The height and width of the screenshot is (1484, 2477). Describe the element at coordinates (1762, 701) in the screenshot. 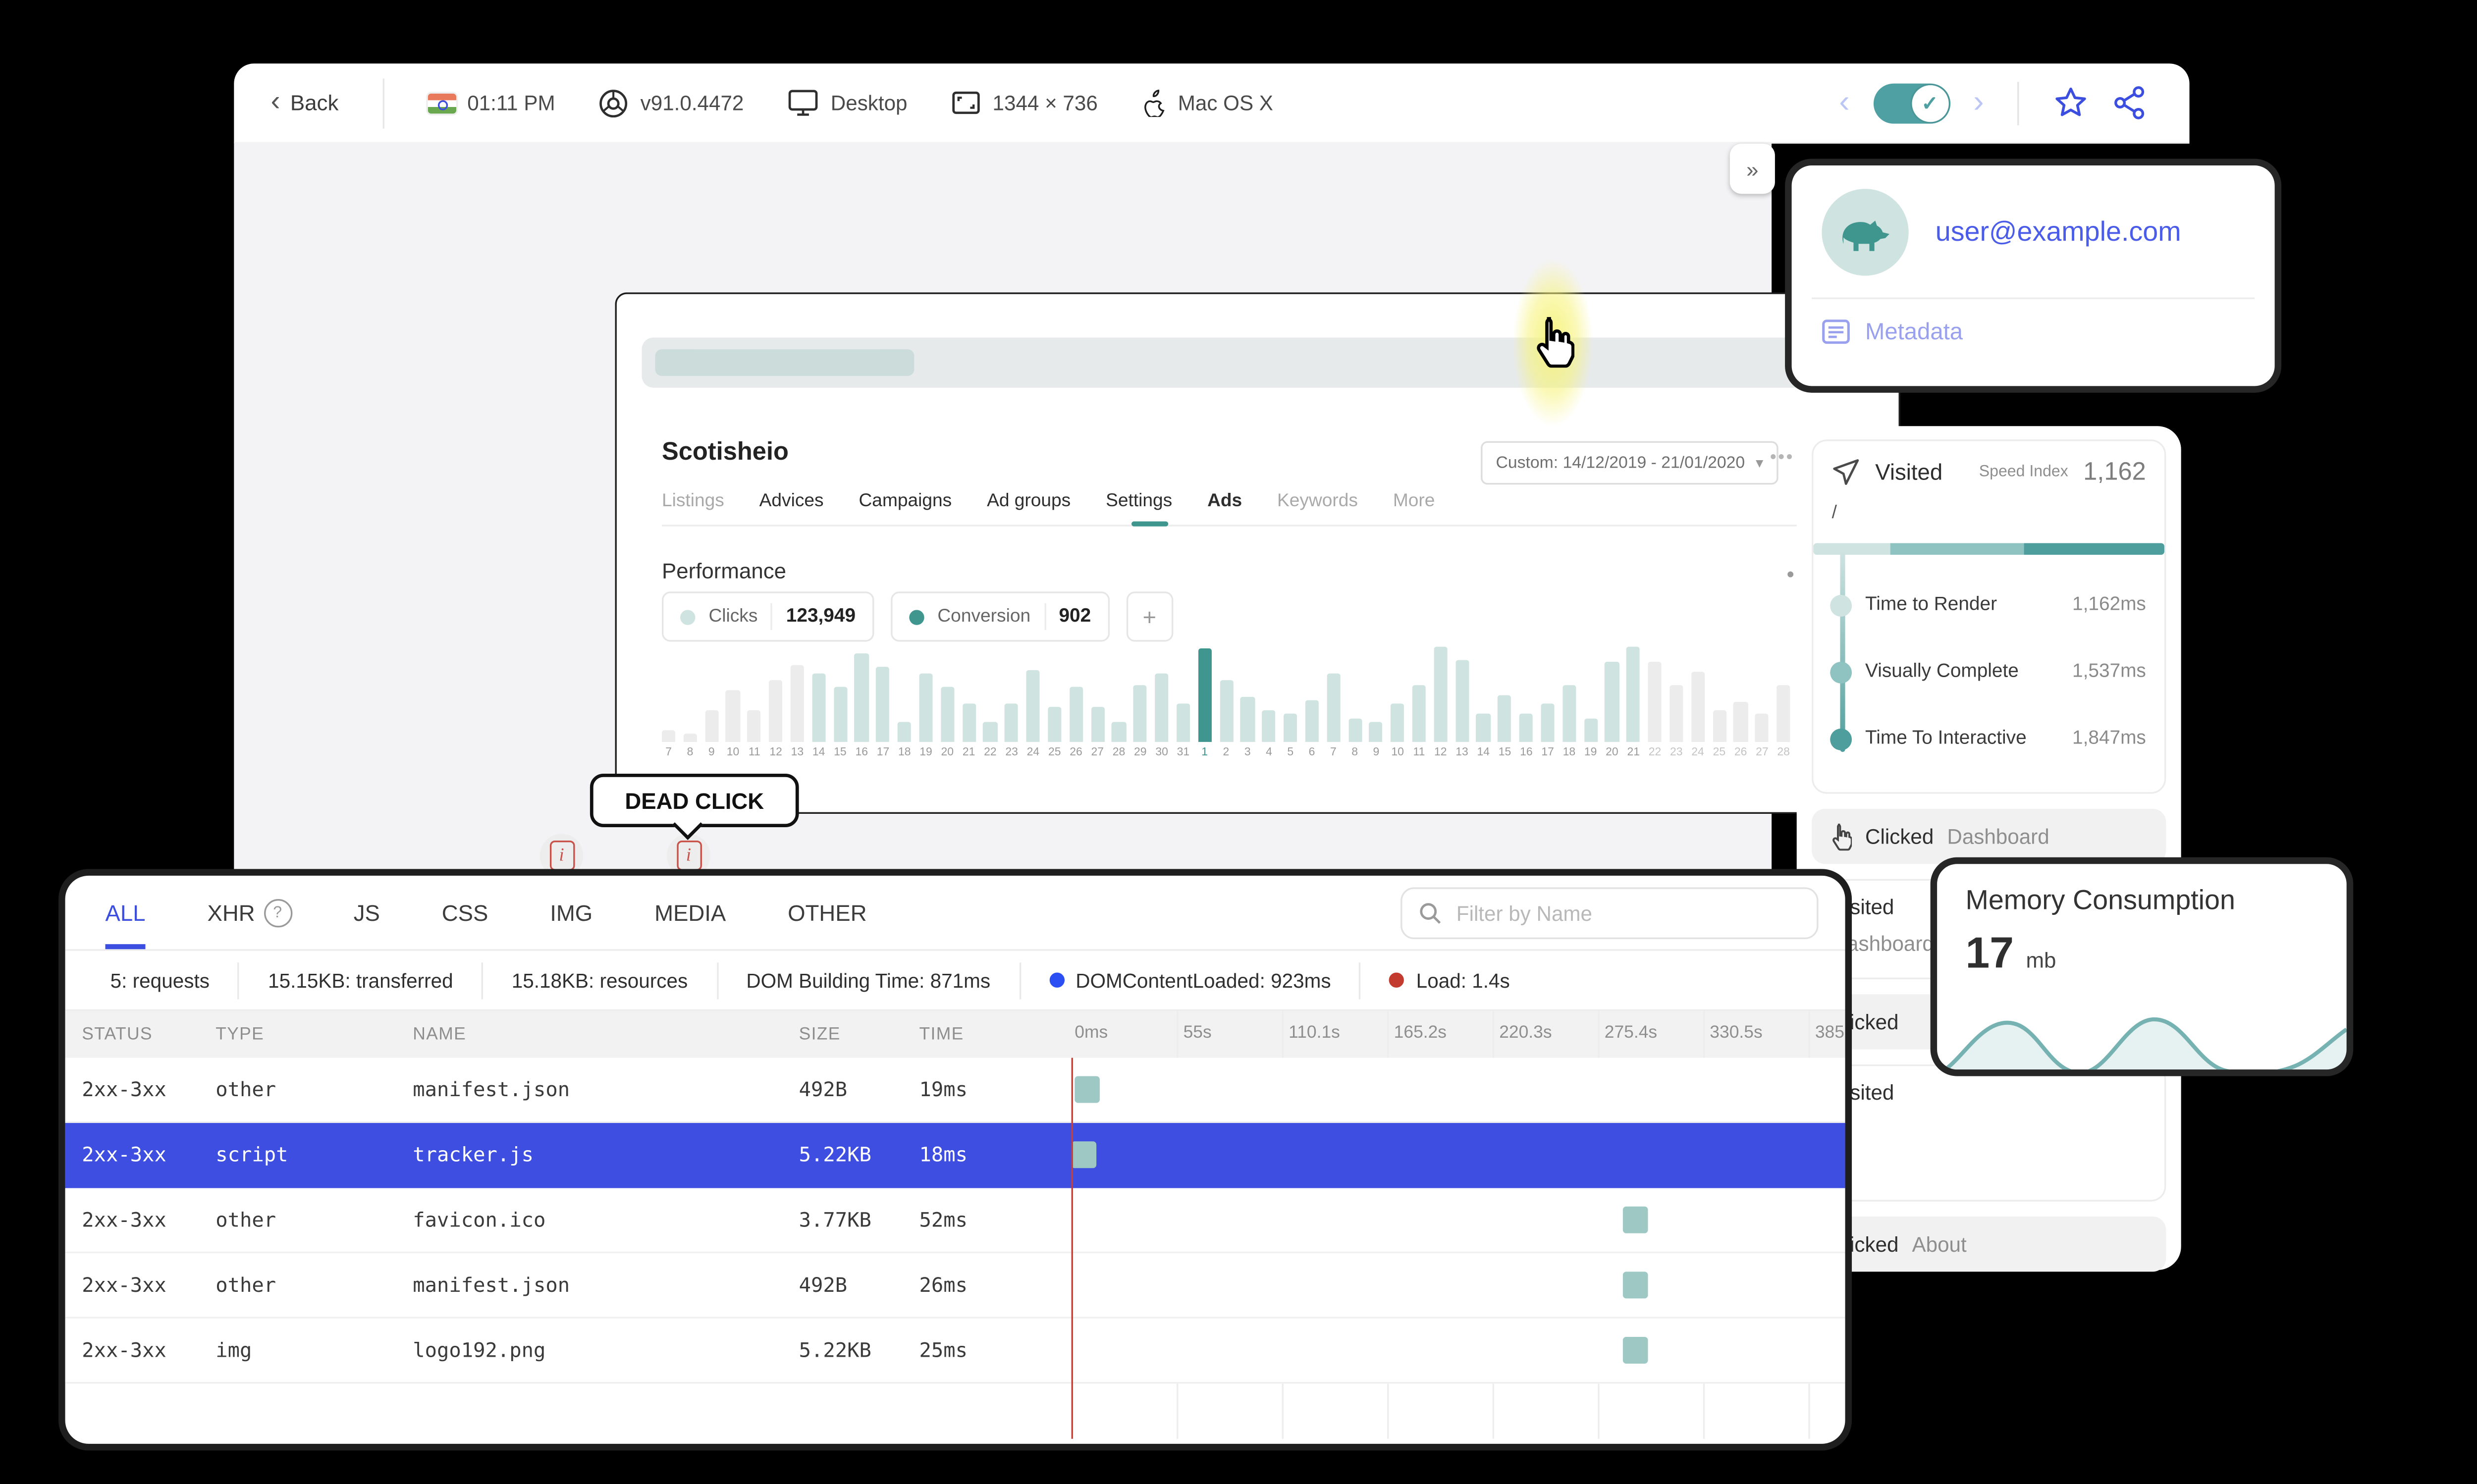

I see `chart-bar: 27` at that location.